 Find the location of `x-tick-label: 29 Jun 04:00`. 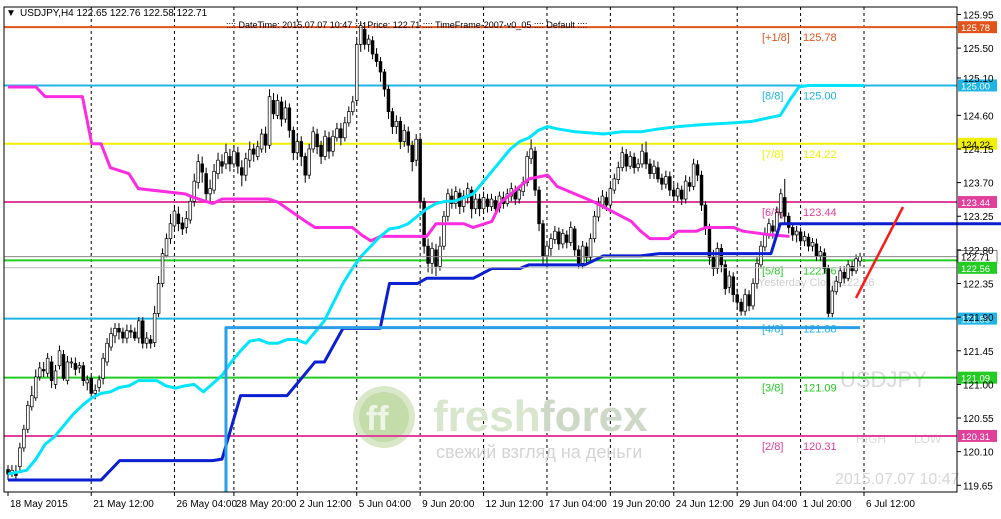

x-tick-label: 29 Jun 04:00 is located at coordinates (768, 504).